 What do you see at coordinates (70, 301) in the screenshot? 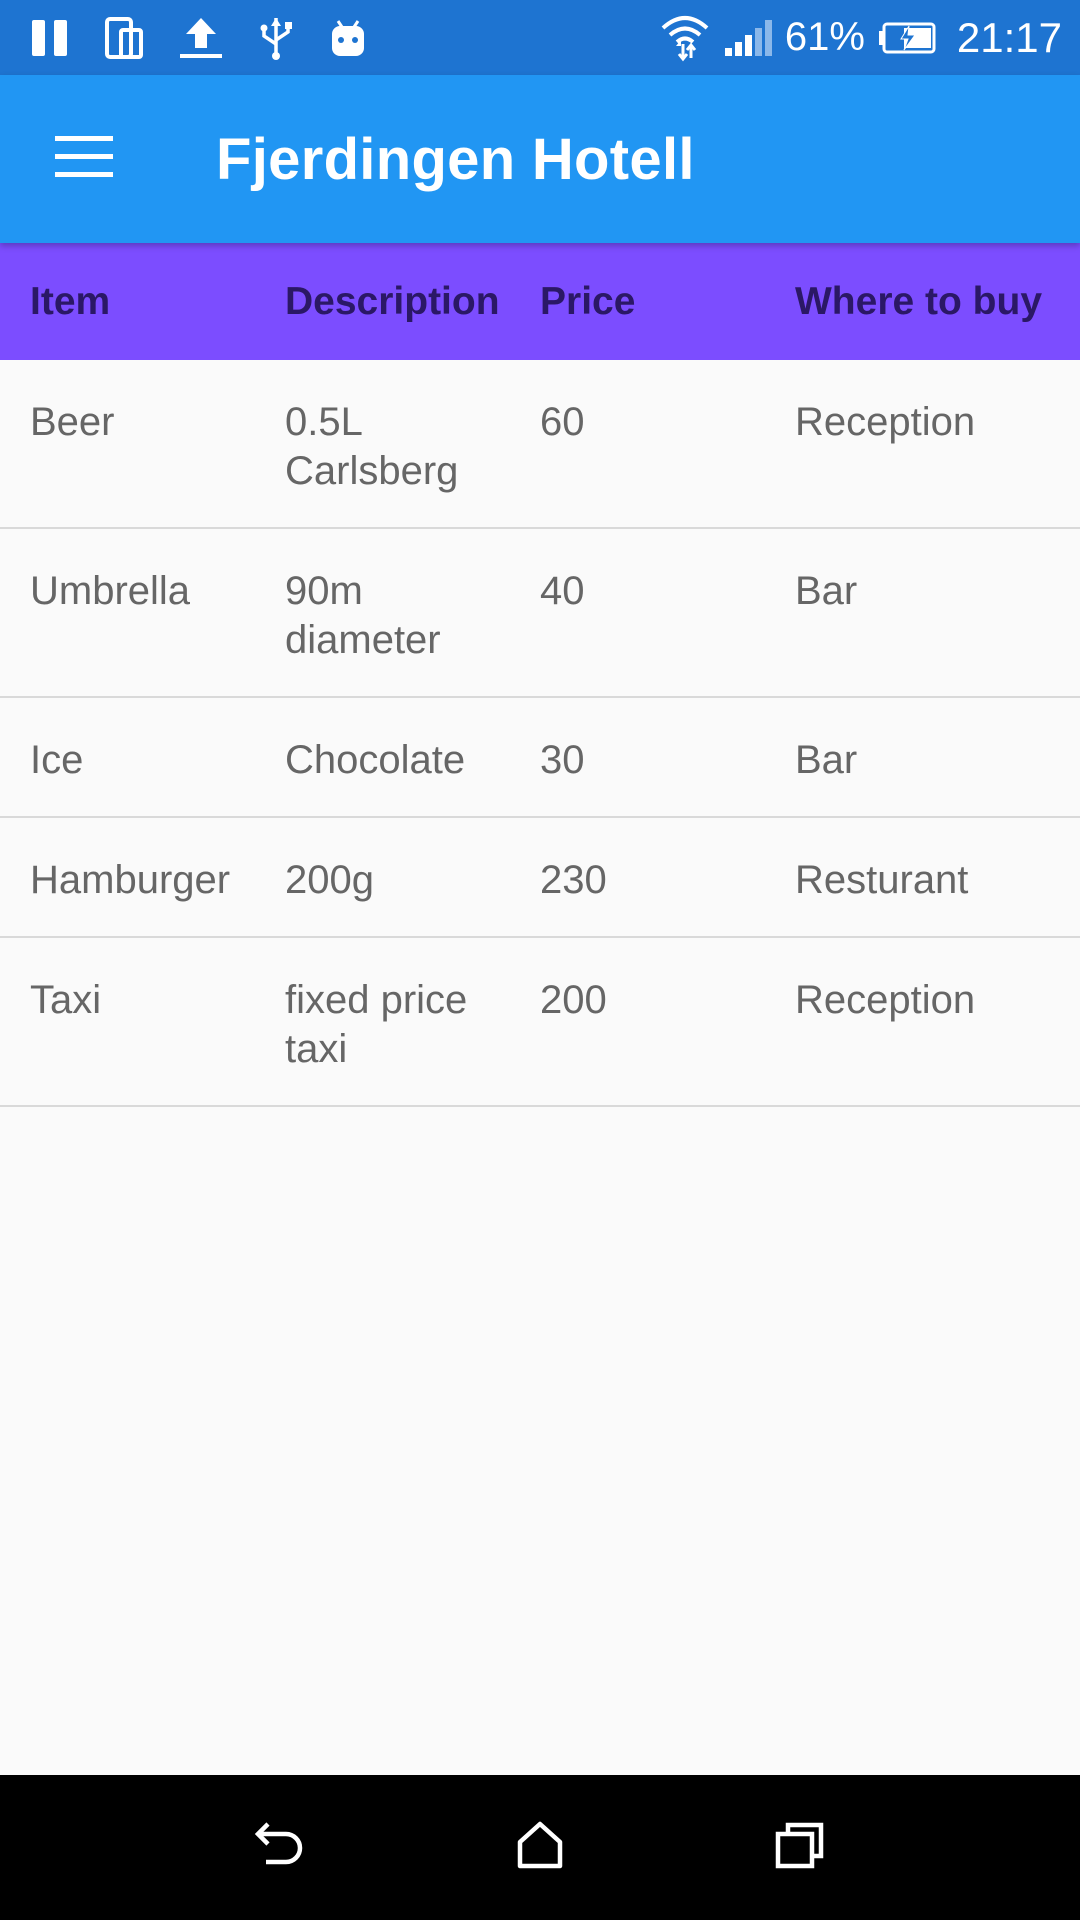
I see `column-header-item: Item` at bounding box center [70, 301].